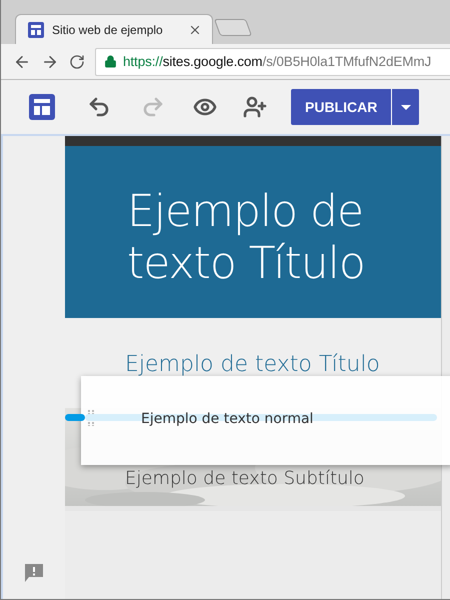 Image resolution: width=450 pixels, height=600 pixels. I want to click on feedback-icon, so click(34, 573).